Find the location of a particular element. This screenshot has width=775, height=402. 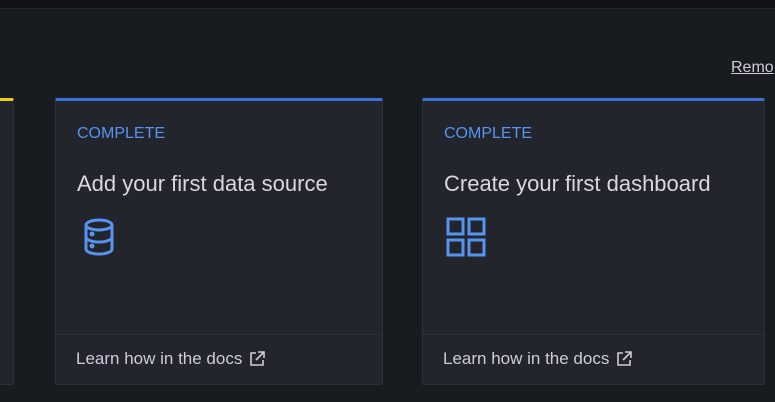

card-title: Add your first data source is located at coordinates (202, 183).